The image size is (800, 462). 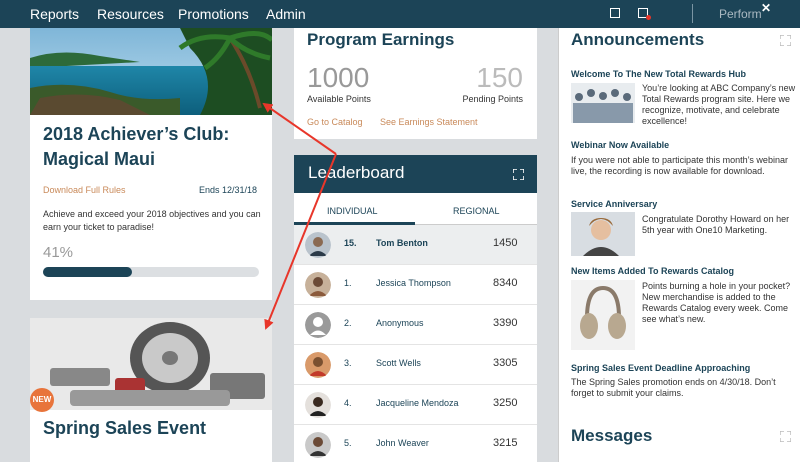 What do you see at coordinates (620, 145) in the screenshot?
I see `announcement-heading: Webinar Now Available` at bounding box center [620, 145].